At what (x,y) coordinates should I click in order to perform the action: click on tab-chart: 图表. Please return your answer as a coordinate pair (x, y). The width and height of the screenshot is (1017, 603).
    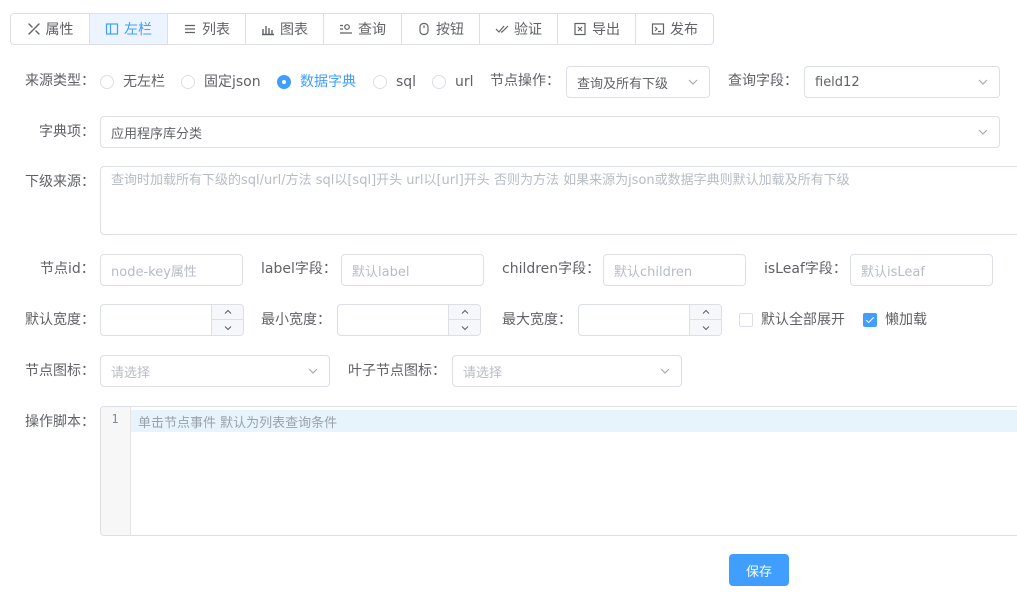
    Looking at the image, I should click on (284, 29).